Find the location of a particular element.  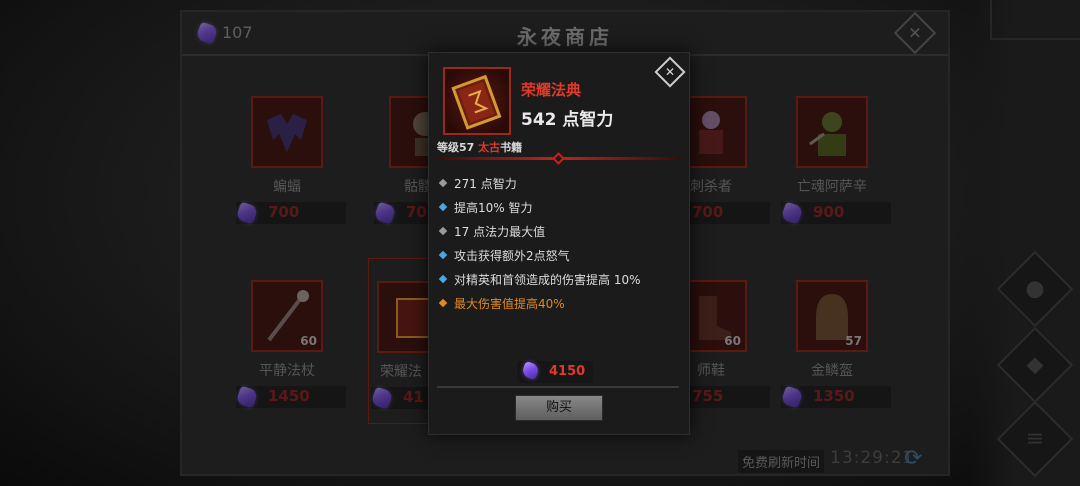

item-name: 荣耀法典 is located at coordinates (551, 90).